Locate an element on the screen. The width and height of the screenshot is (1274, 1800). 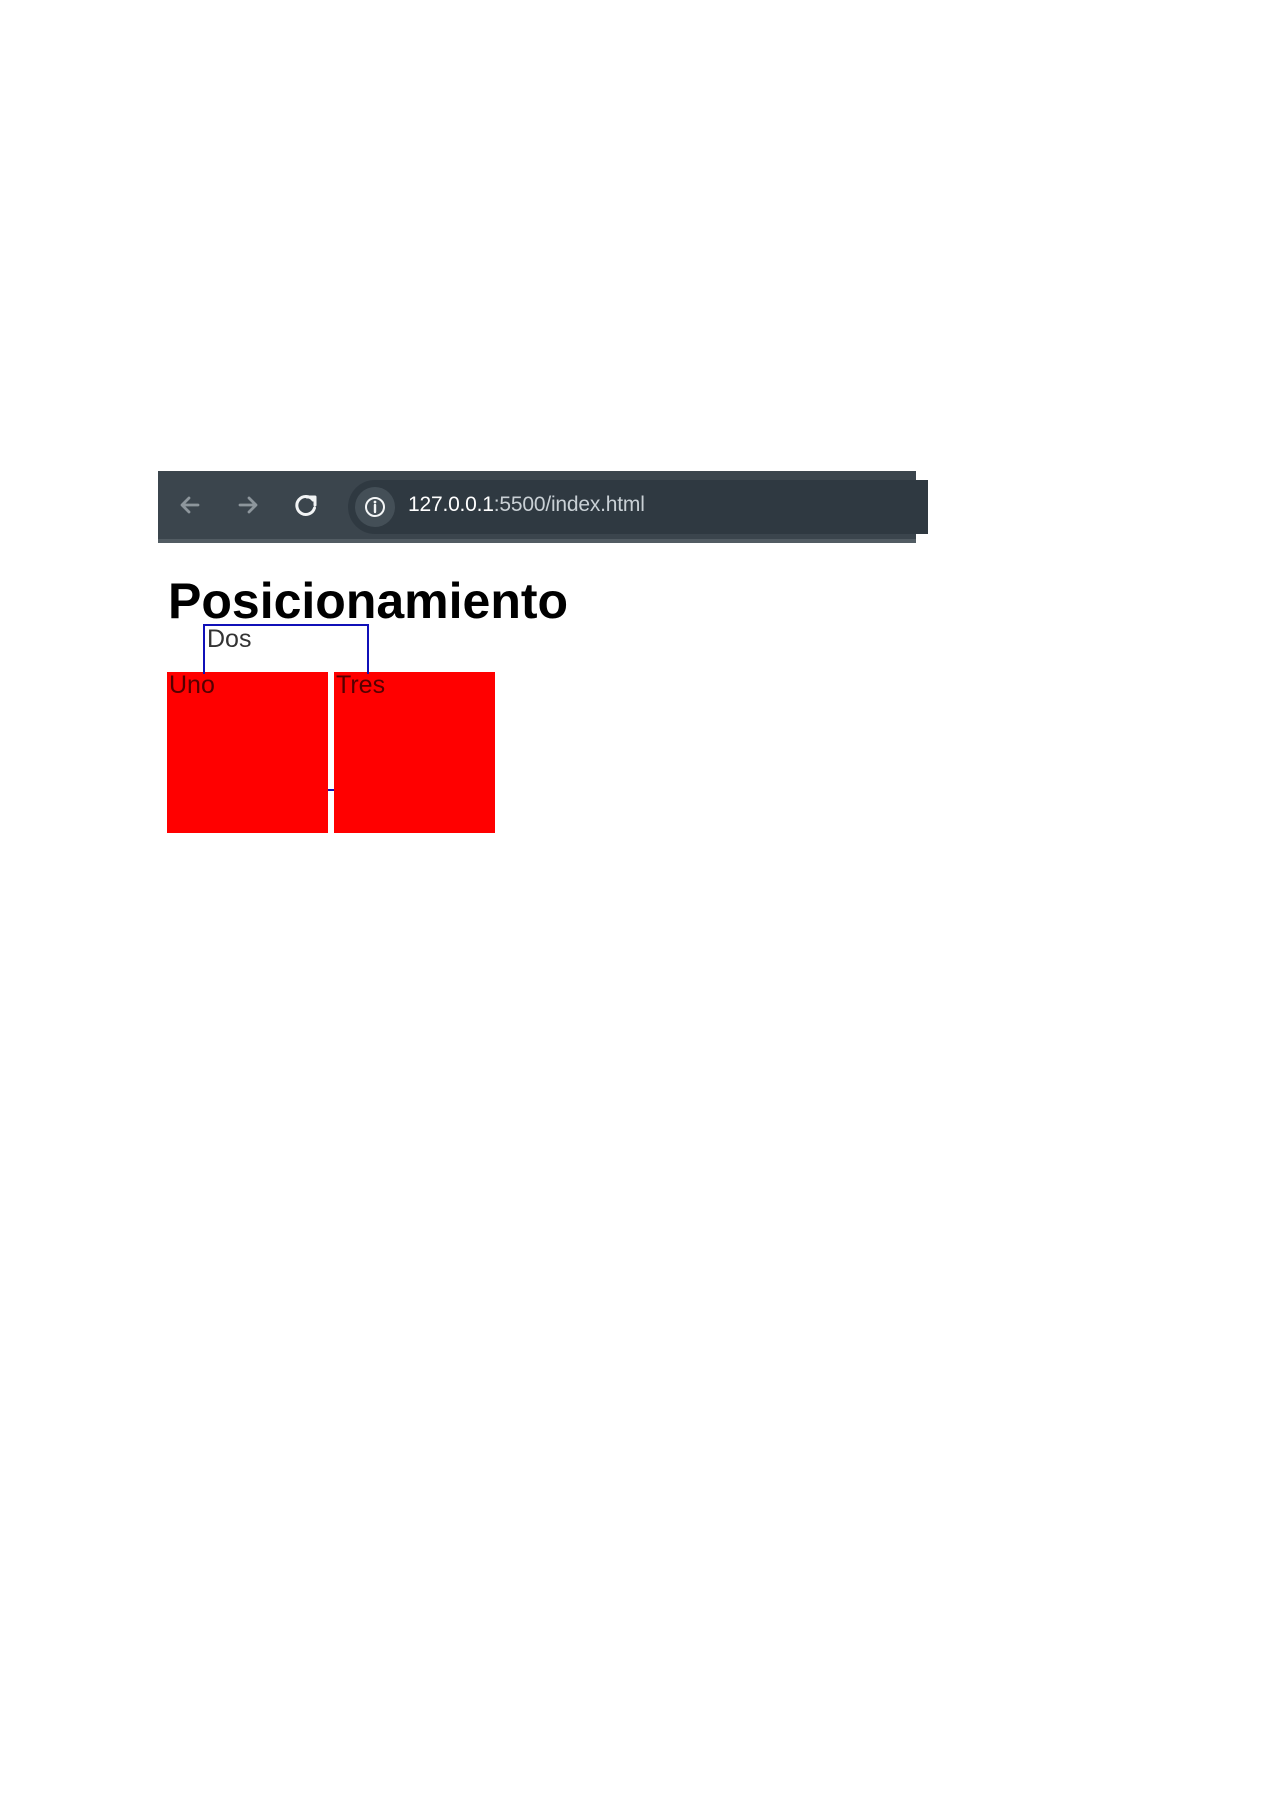
browser-toolbar: 127.0.0.1:5500/index.html is located at coordinates (543, 507).